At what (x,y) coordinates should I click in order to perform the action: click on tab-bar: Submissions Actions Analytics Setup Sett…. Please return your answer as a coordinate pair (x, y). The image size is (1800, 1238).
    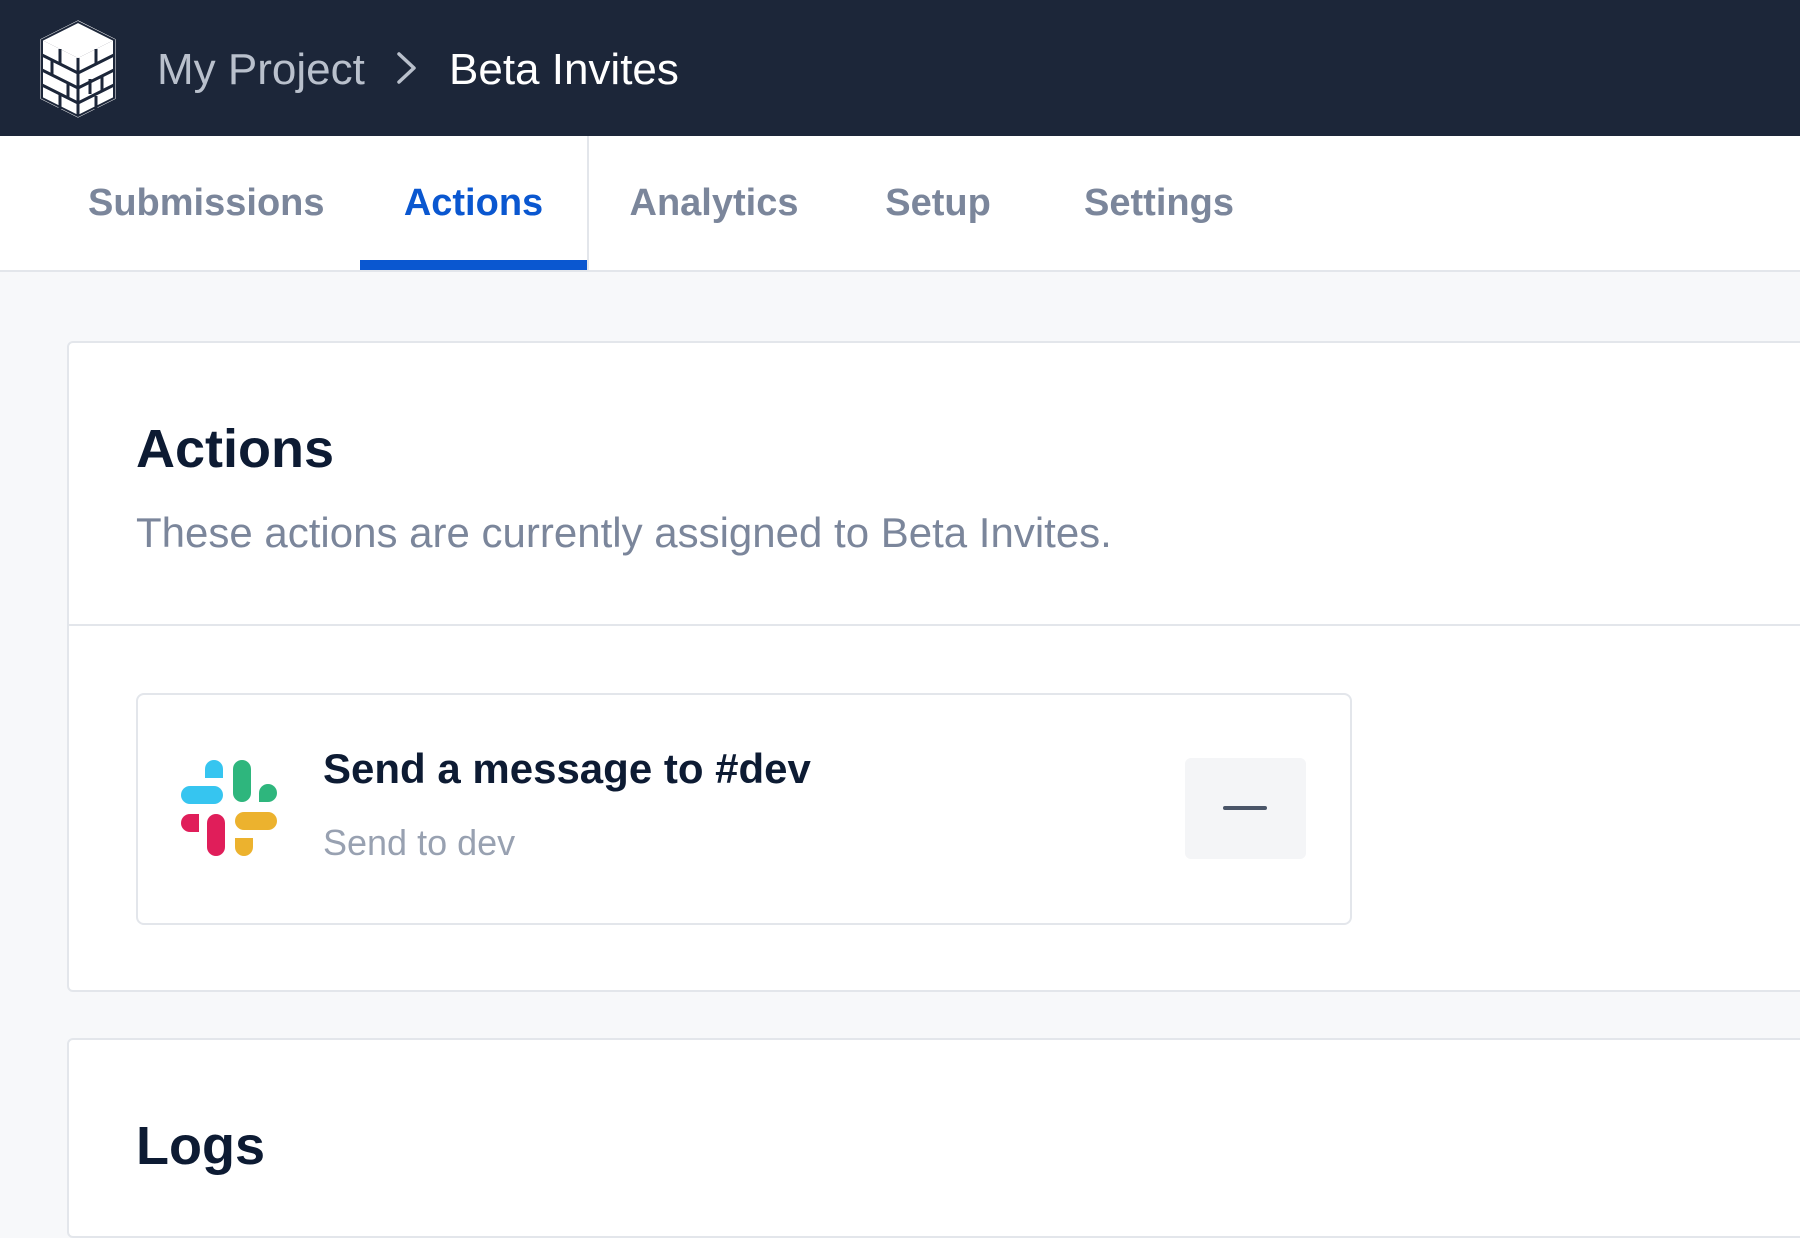
    Looking at the image, I should click on (900, 204).